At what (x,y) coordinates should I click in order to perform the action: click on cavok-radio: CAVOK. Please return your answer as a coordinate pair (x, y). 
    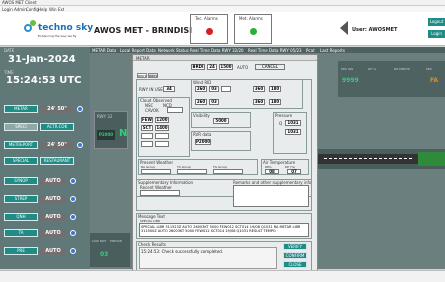
    Looking at the image, I should click on (152, 110).